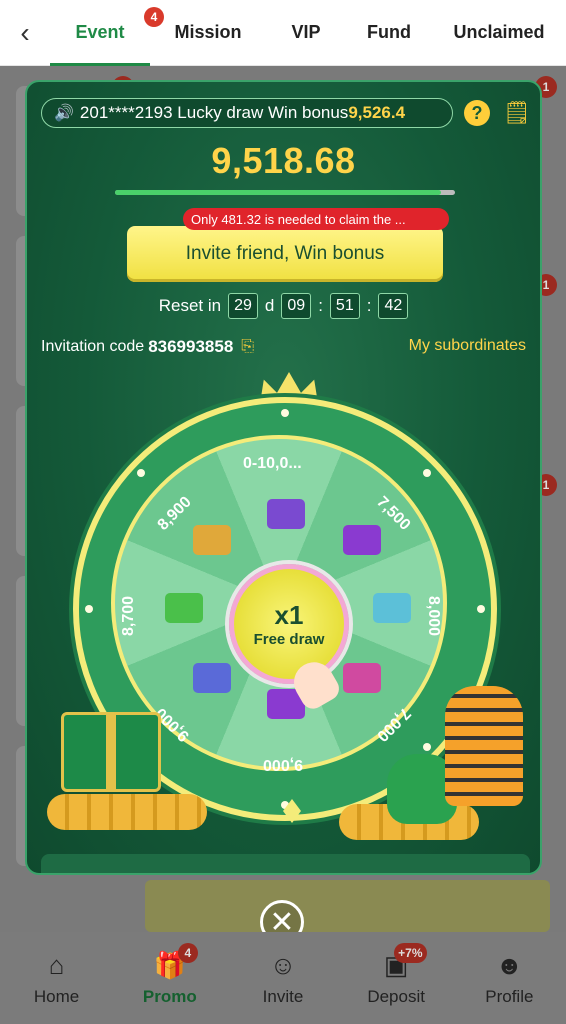 This screenshot has height=1024, width=566. I want to click on segment-label: 8,700, so click(129, 616).